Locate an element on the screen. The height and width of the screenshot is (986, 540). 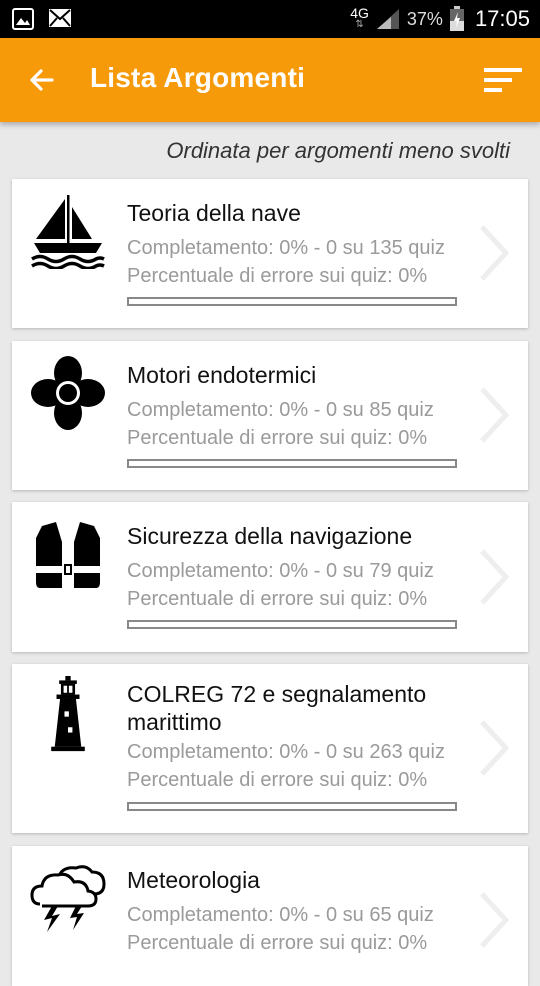
topic-title: COLREG 72 e segnalamento marittimo is located at coordinates (277, 708).